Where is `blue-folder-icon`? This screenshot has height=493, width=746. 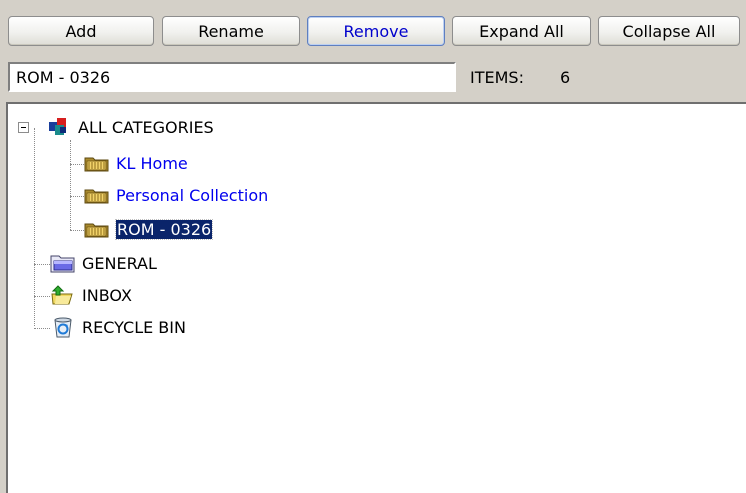
blue-folder-icon is located at coordinates (62, 264).